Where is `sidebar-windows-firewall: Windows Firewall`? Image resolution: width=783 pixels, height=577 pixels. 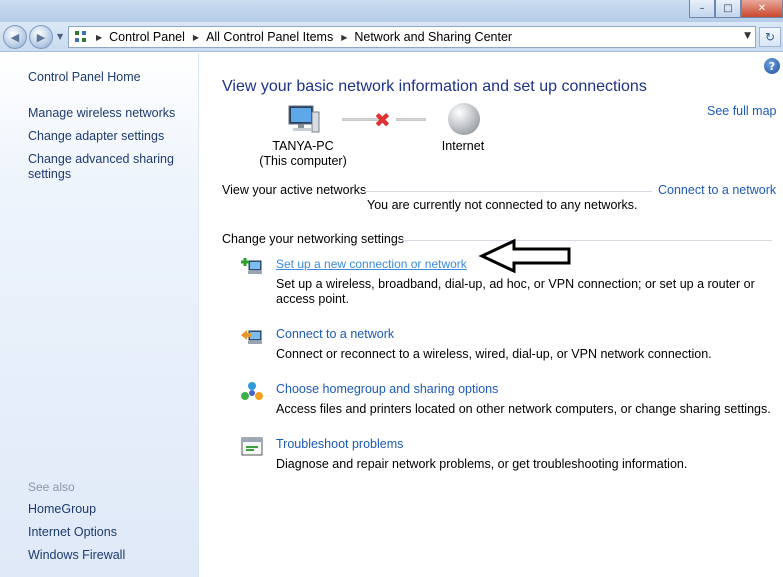 sidebar-windows-firewall: Windows Firewall is located at coordinates (108, 555).